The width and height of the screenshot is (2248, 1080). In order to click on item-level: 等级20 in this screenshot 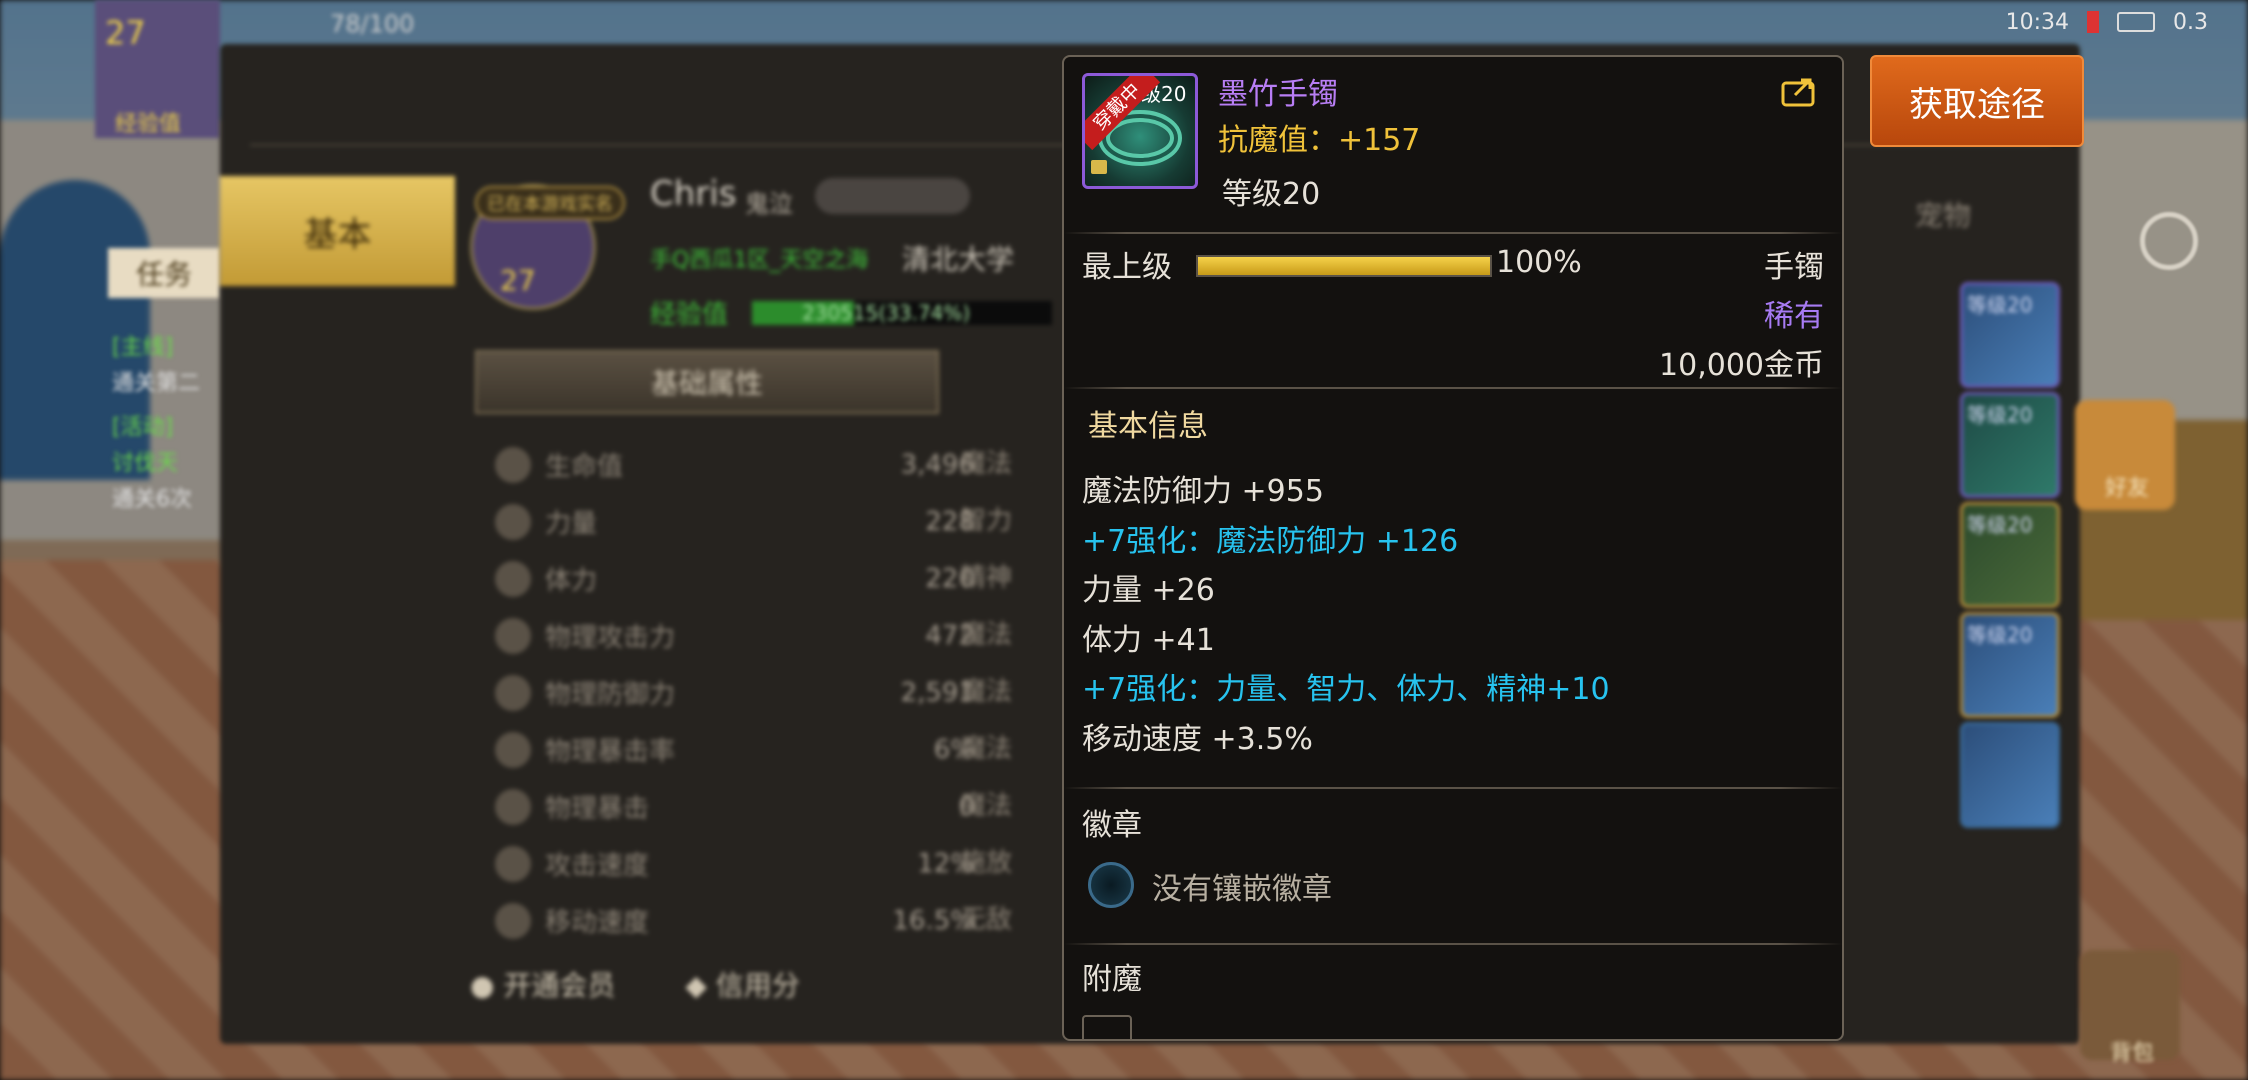, I will do `click(1271, 194)`.